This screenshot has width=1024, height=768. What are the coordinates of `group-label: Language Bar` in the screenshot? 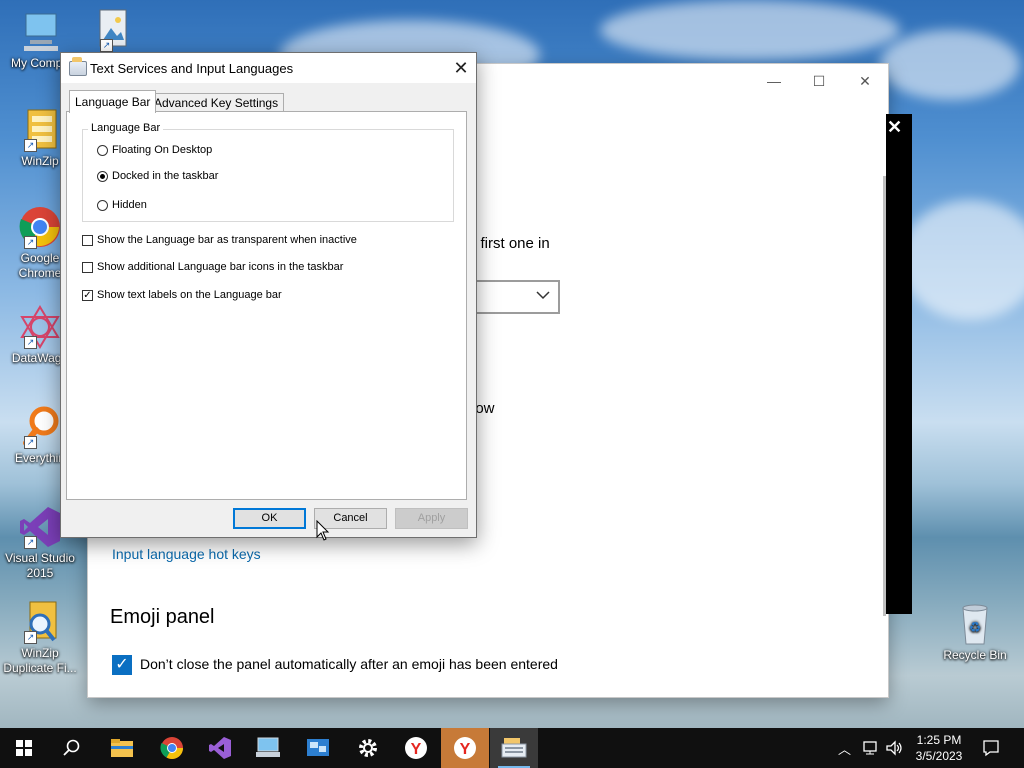 It's located at (126, 128).